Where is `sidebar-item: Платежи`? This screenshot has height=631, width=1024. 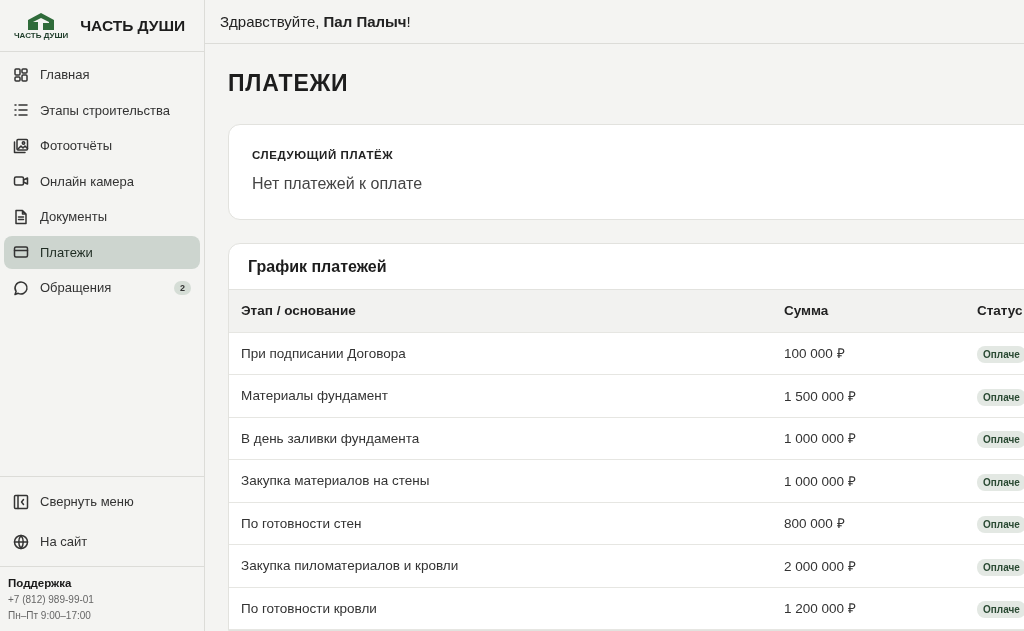
sidebar-item: Платежи is located at coordinates (102, 252).